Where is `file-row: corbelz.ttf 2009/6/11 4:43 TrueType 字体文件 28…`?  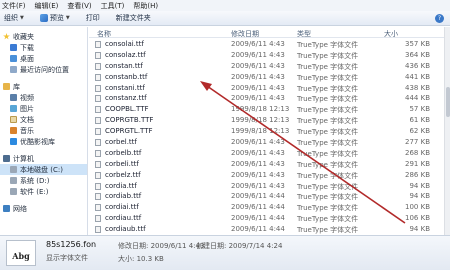 file-row: corbelz.ttf 2009/6/11 4:43 TrueType 字体文件 28… is located at coordinates (266, 175).